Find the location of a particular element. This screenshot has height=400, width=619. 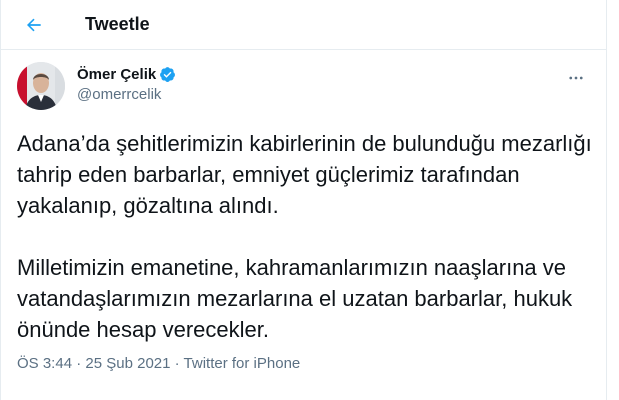

more-horizontal-icon is located at coordinates (576, 78).